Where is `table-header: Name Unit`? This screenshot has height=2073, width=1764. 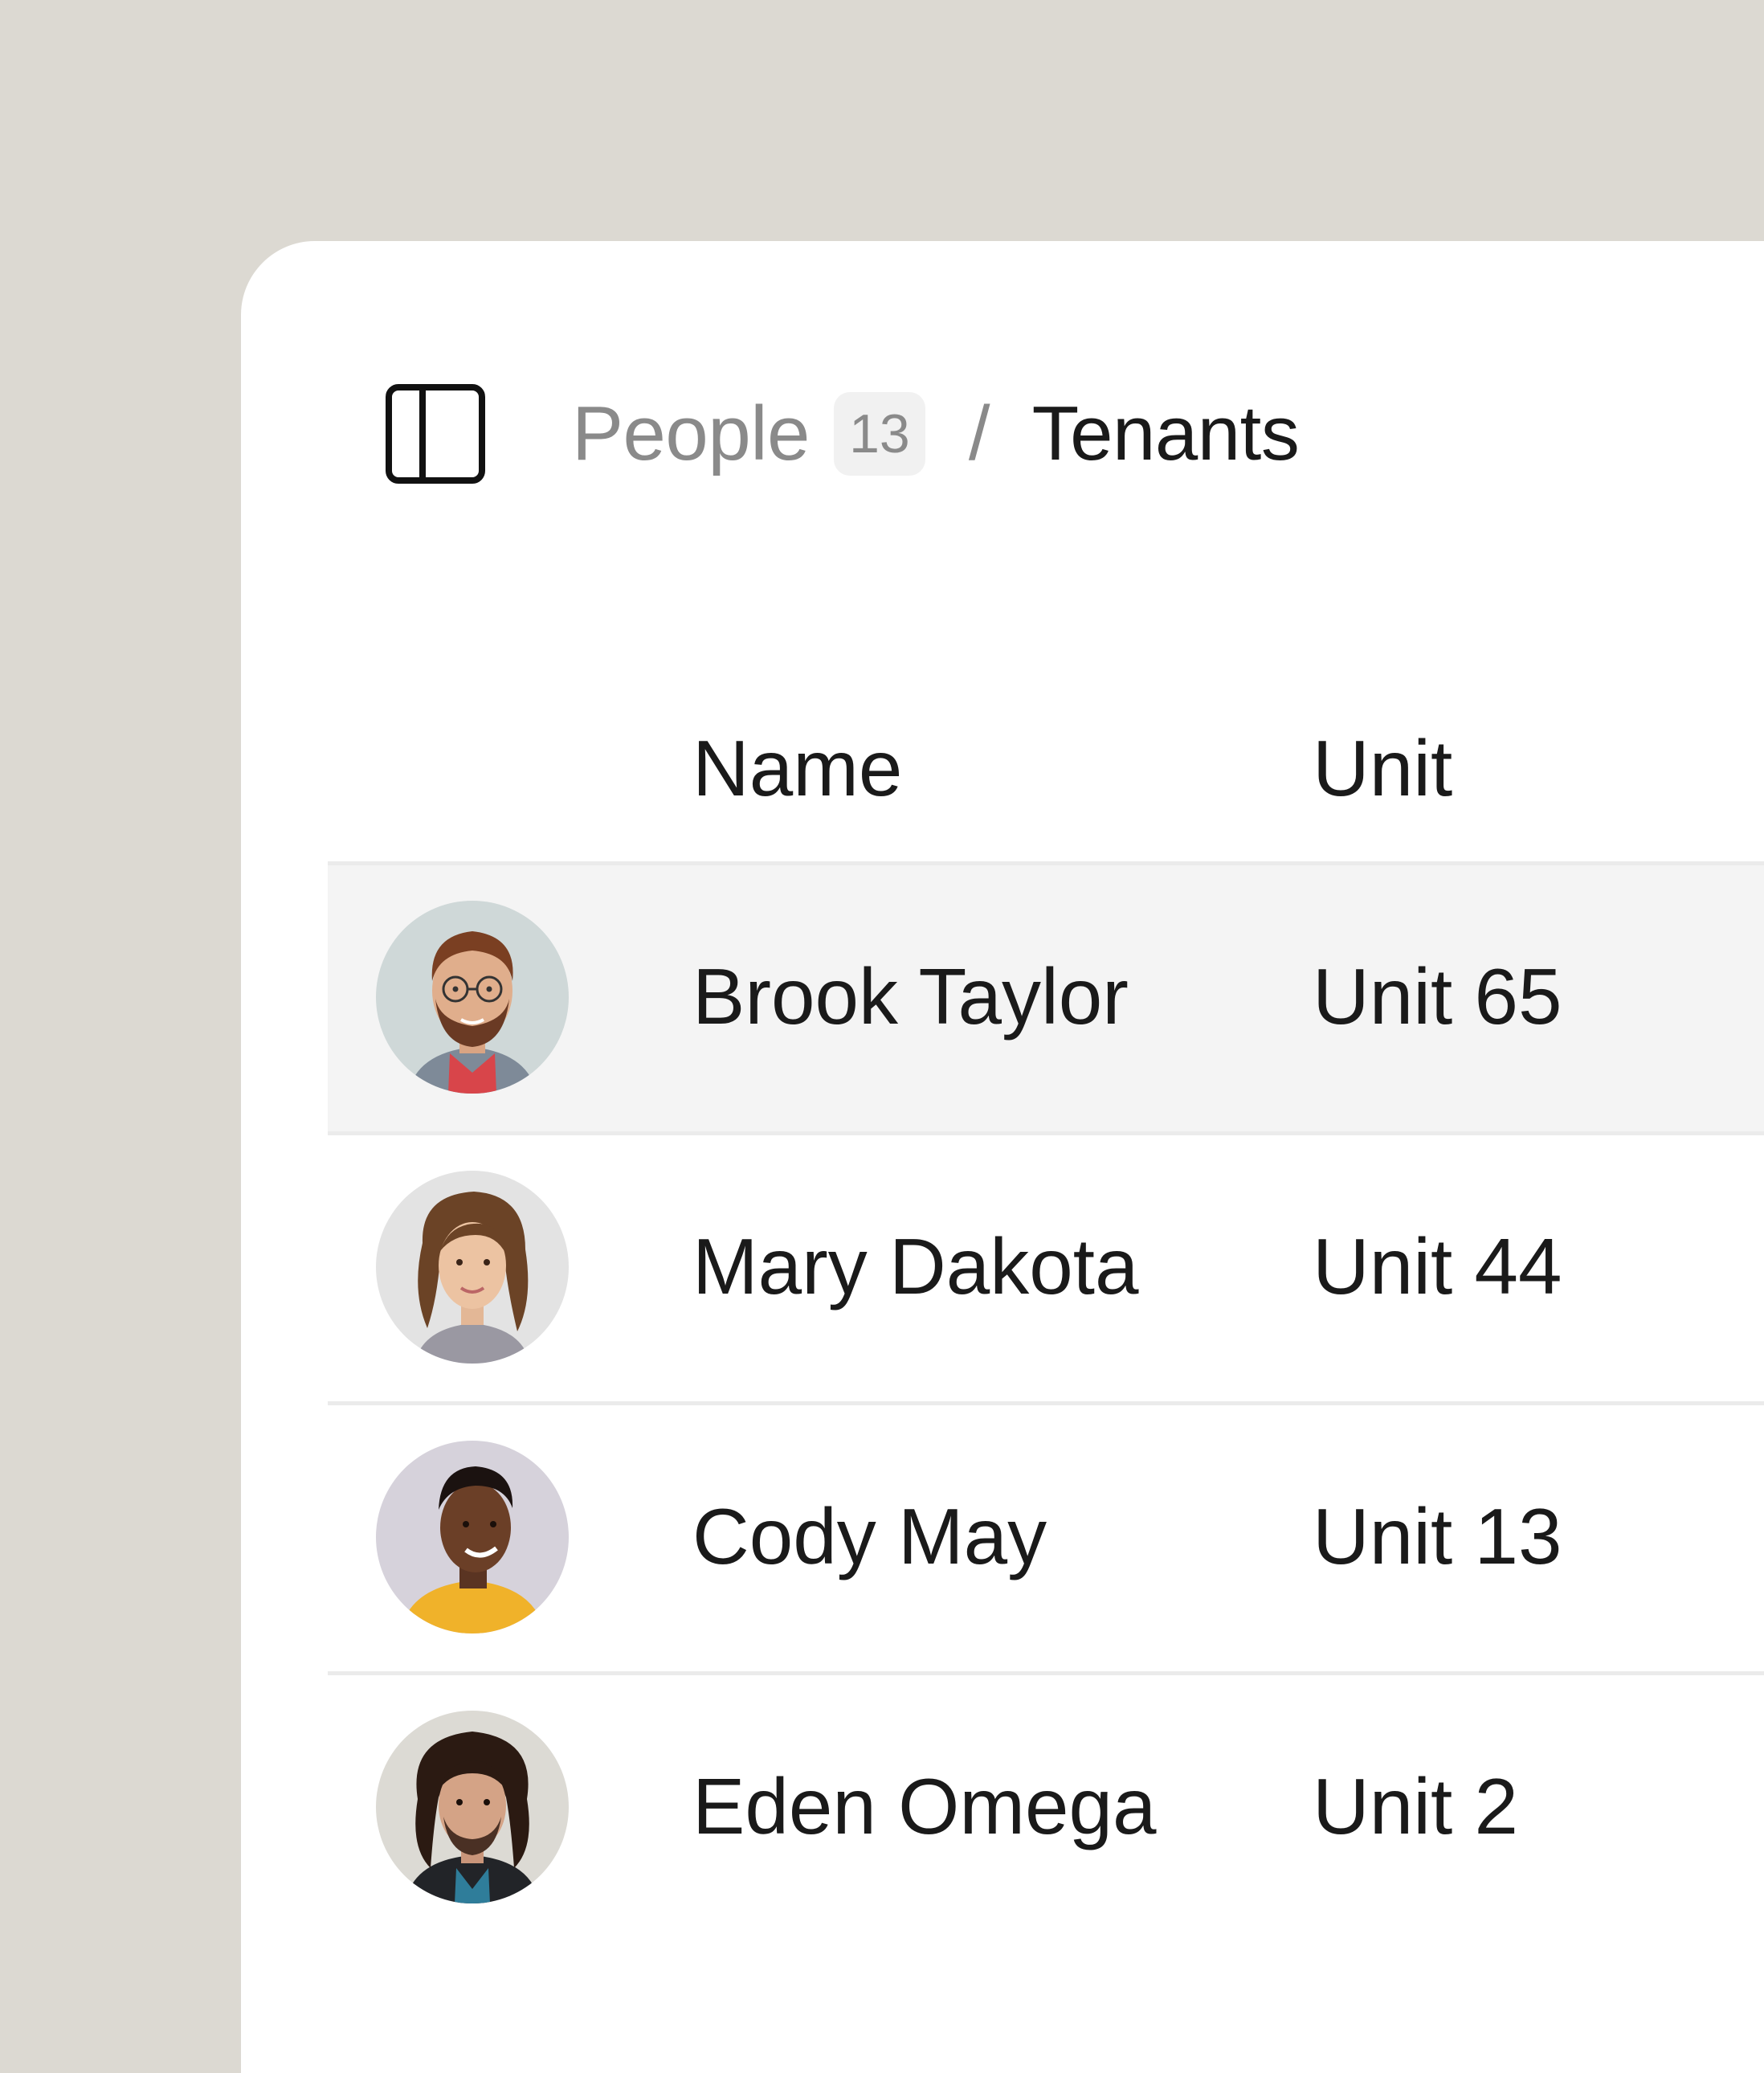 table-header: Name Unit is located at coordinates (1046, 768).